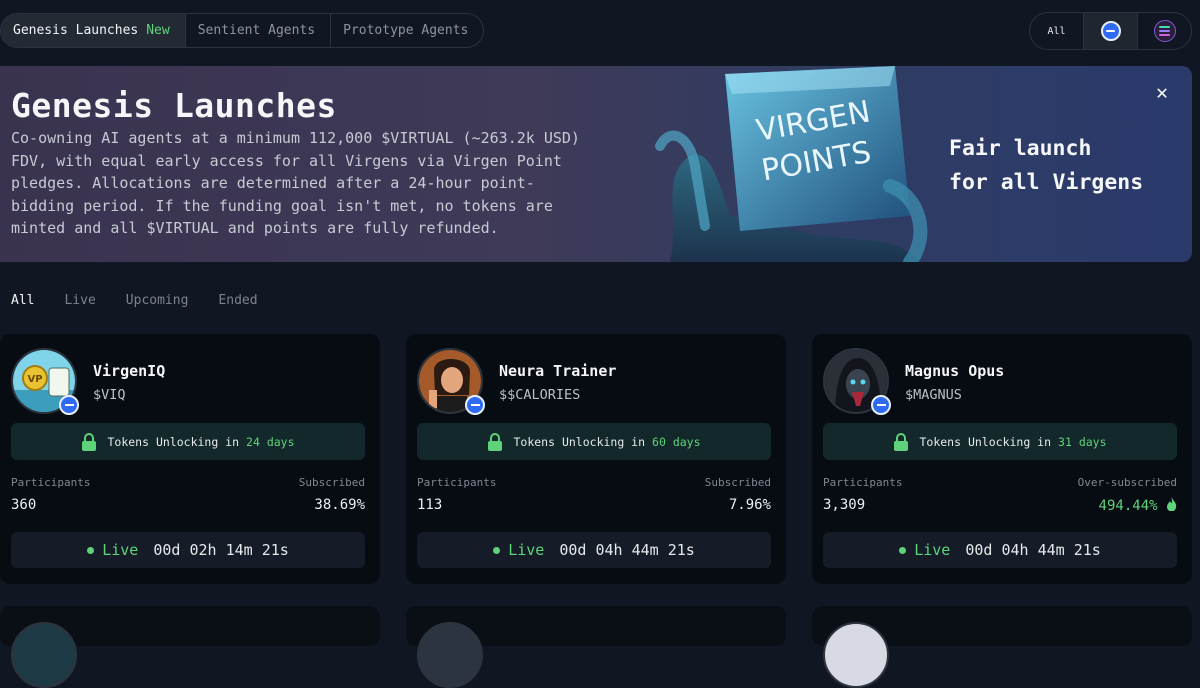 The width and height of the screenshot is (1200, 688). I want to click on svg-text: VP, so click(34, 379).